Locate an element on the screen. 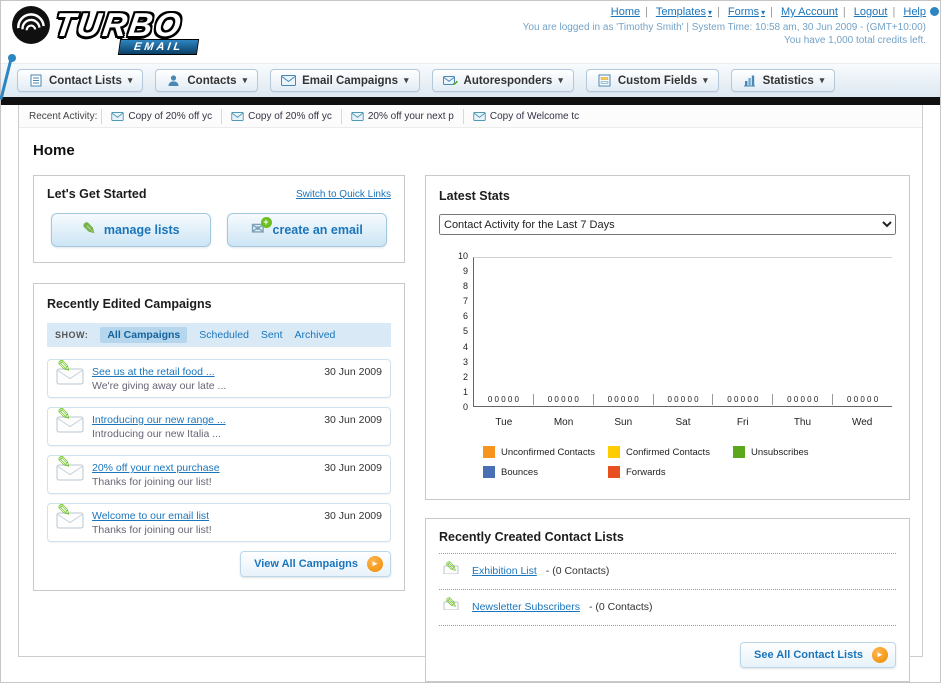  filter-archived: Archived is located at coordinates (315, 335).